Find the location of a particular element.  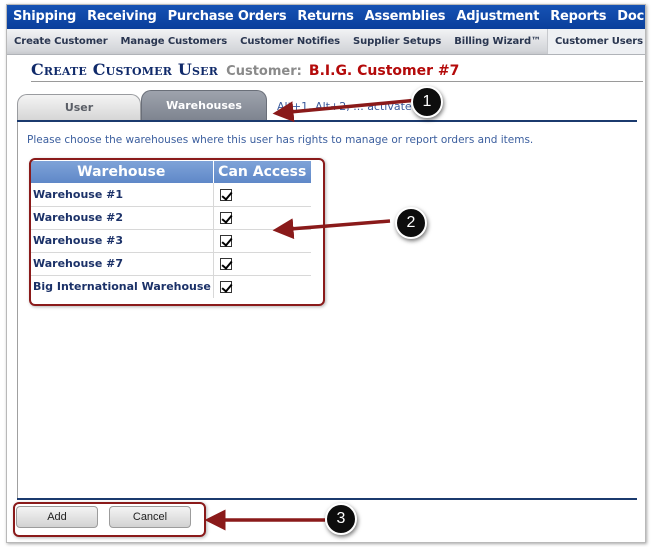

table-row: Warehouse #1 is located at coordinates (170, 195).